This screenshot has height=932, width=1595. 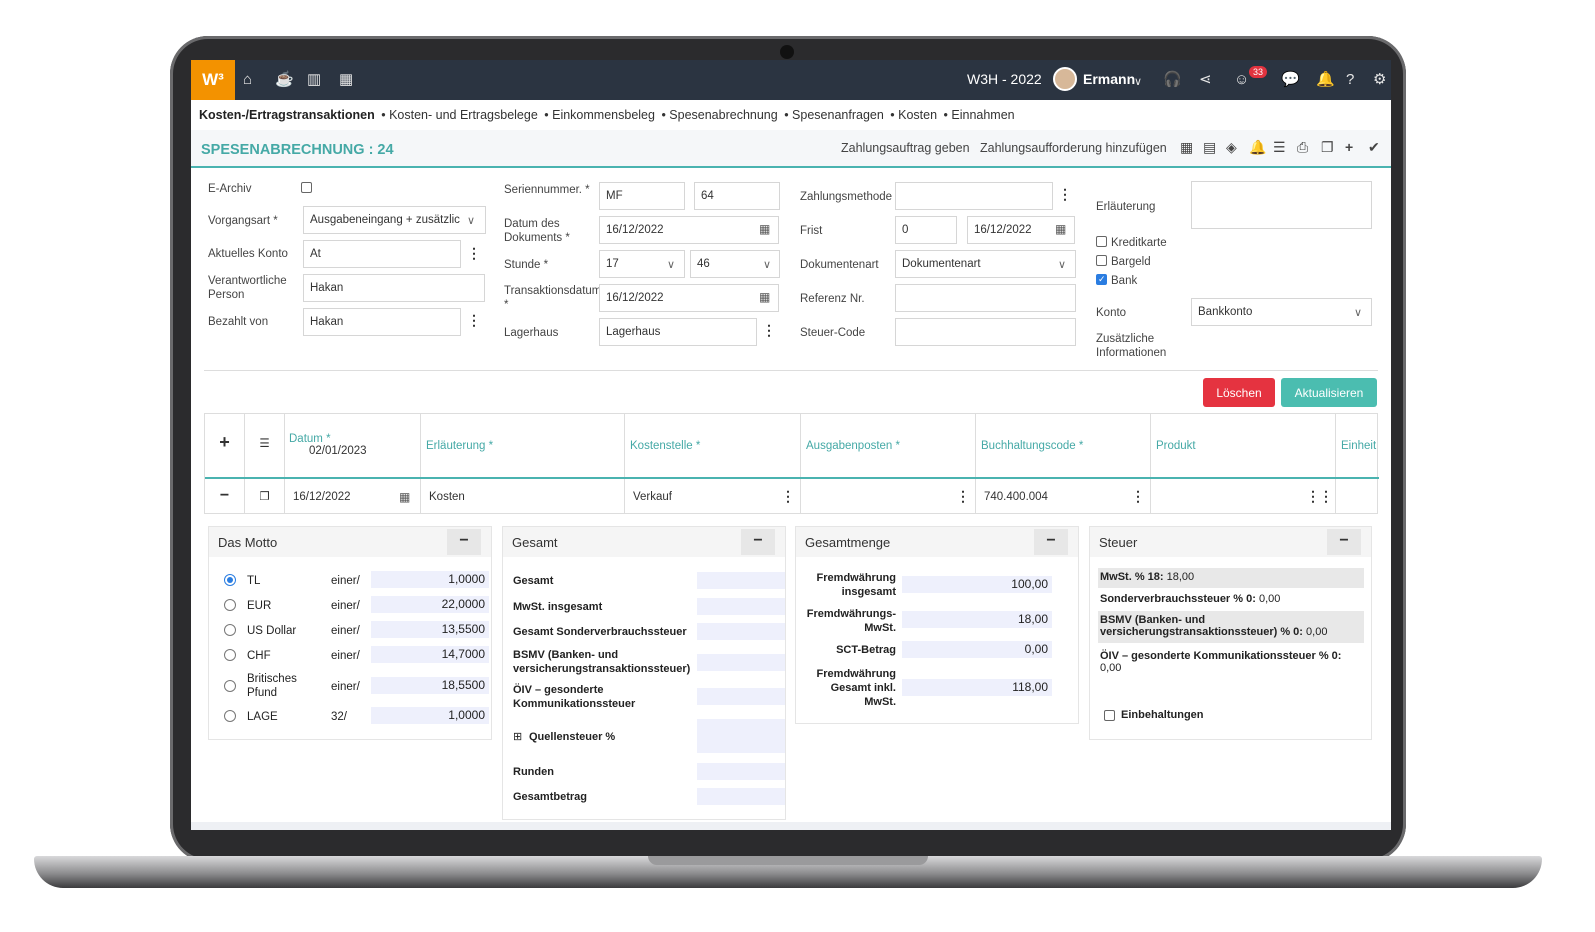 I want to click on print-icon: ⎙, so click(x=1302, y=147).